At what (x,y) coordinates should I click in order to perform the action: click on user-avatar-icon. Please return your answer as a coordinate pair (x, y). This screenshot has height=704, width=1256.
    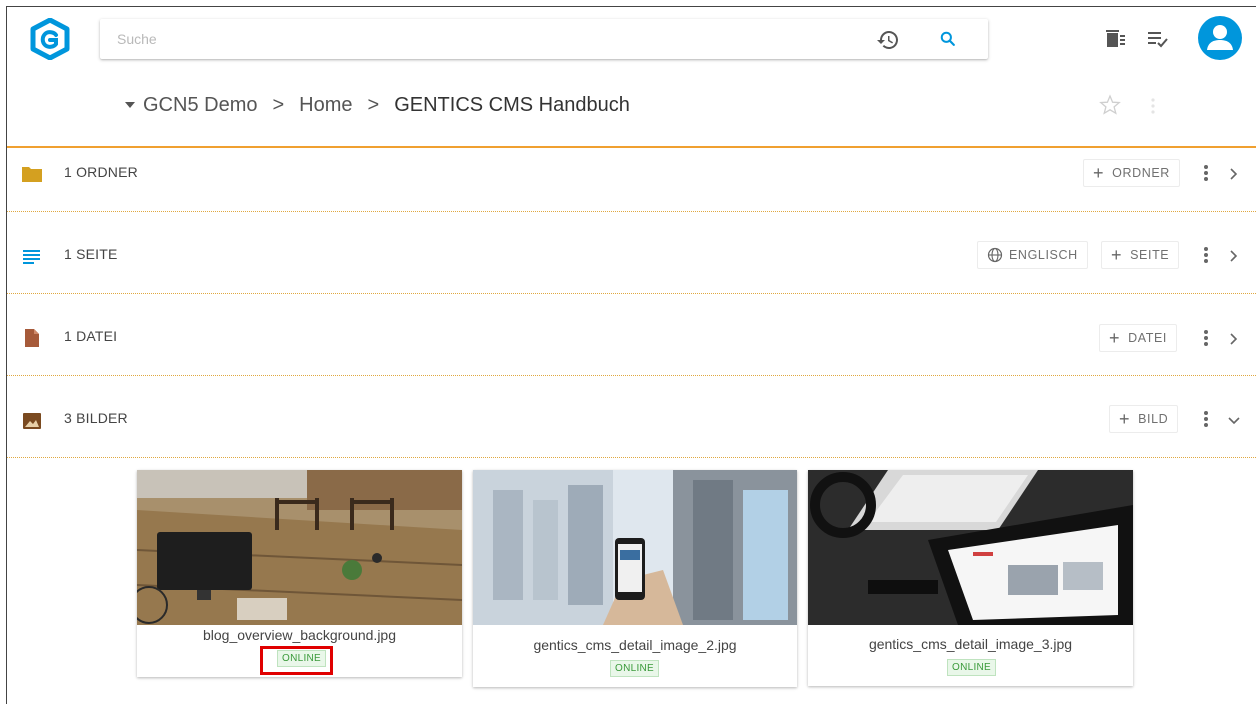
    Looking at the image, I should click on (1220, 38).